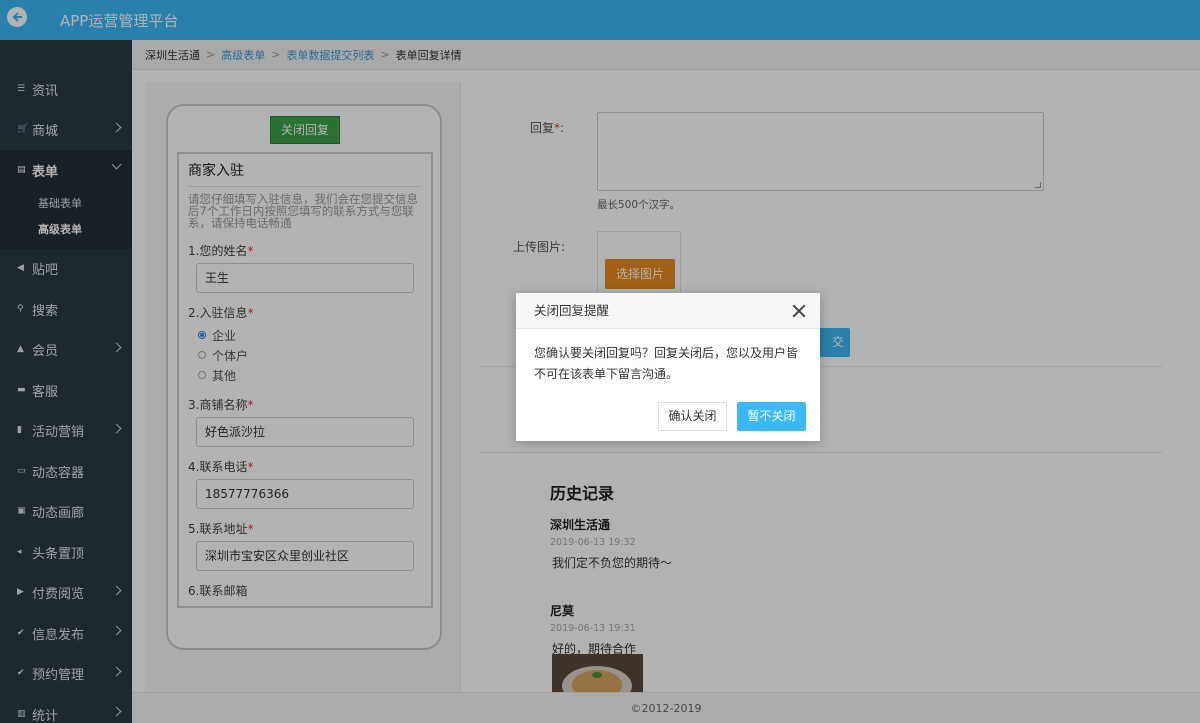 The width and height of the screenshot is (1200, 723). What do you see at coordinates (692, 416) in the screenshot?
I see `confirm-close-button: 确认关闭` at bounding box center [692, 416].